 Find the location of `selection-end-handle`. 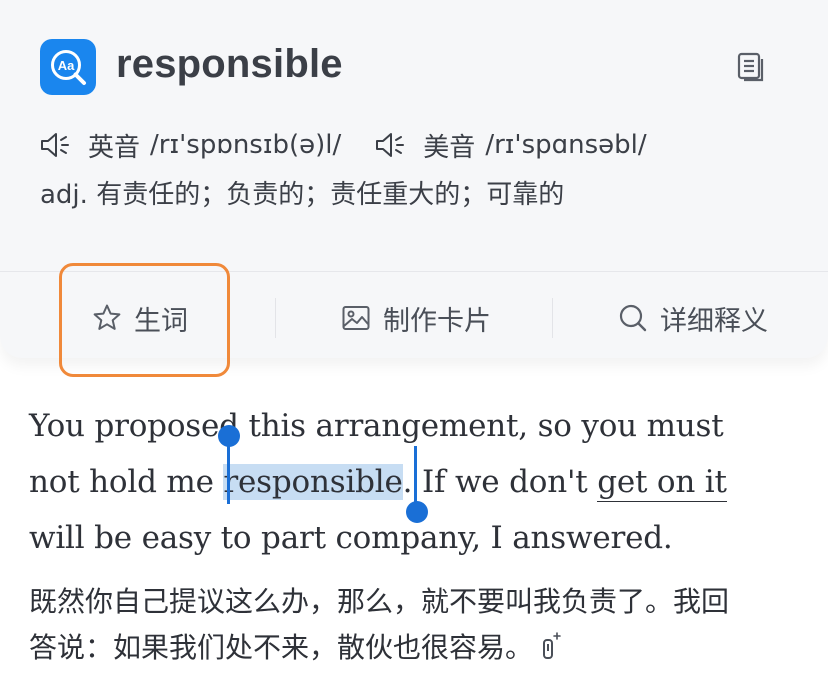

selection-end-handle is located at coordinates (417, 512).